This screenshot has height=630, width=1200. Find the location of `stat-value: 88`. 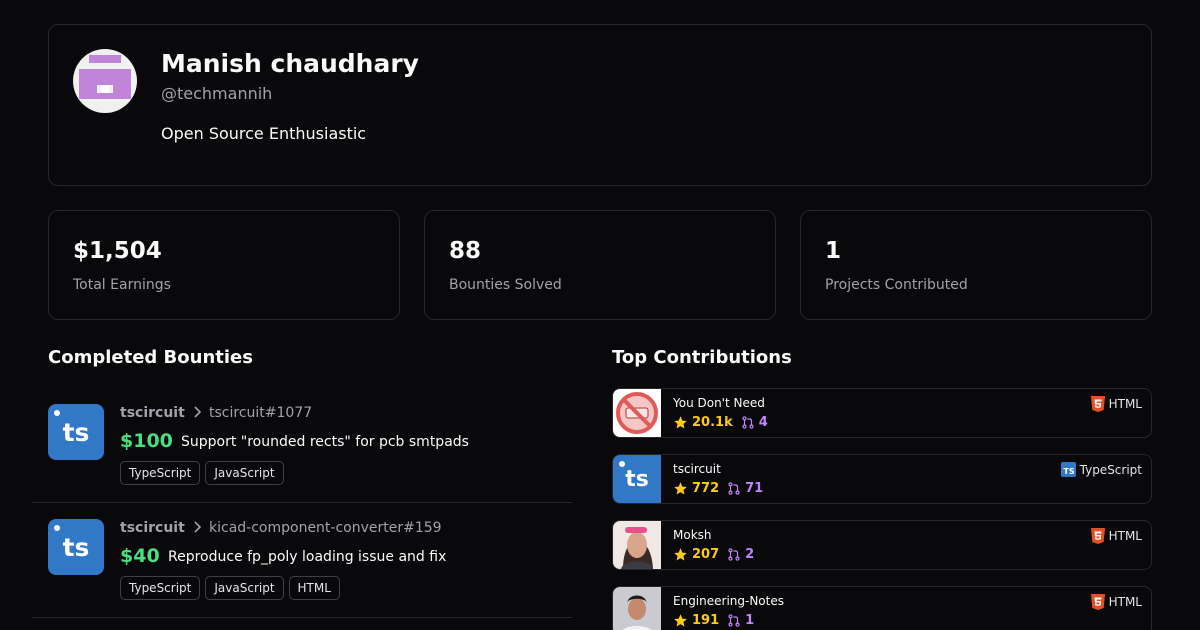

stat-value: 88 is located at coordinates (465, 251).